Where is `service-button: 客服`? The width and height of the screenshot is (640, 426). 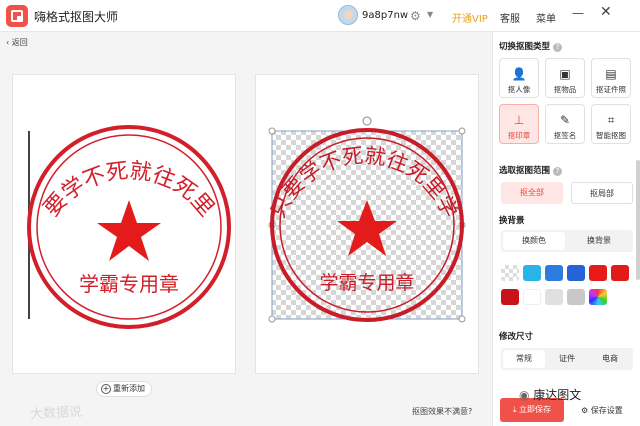 service-button: 客服 is located at coordinates (510, 17).